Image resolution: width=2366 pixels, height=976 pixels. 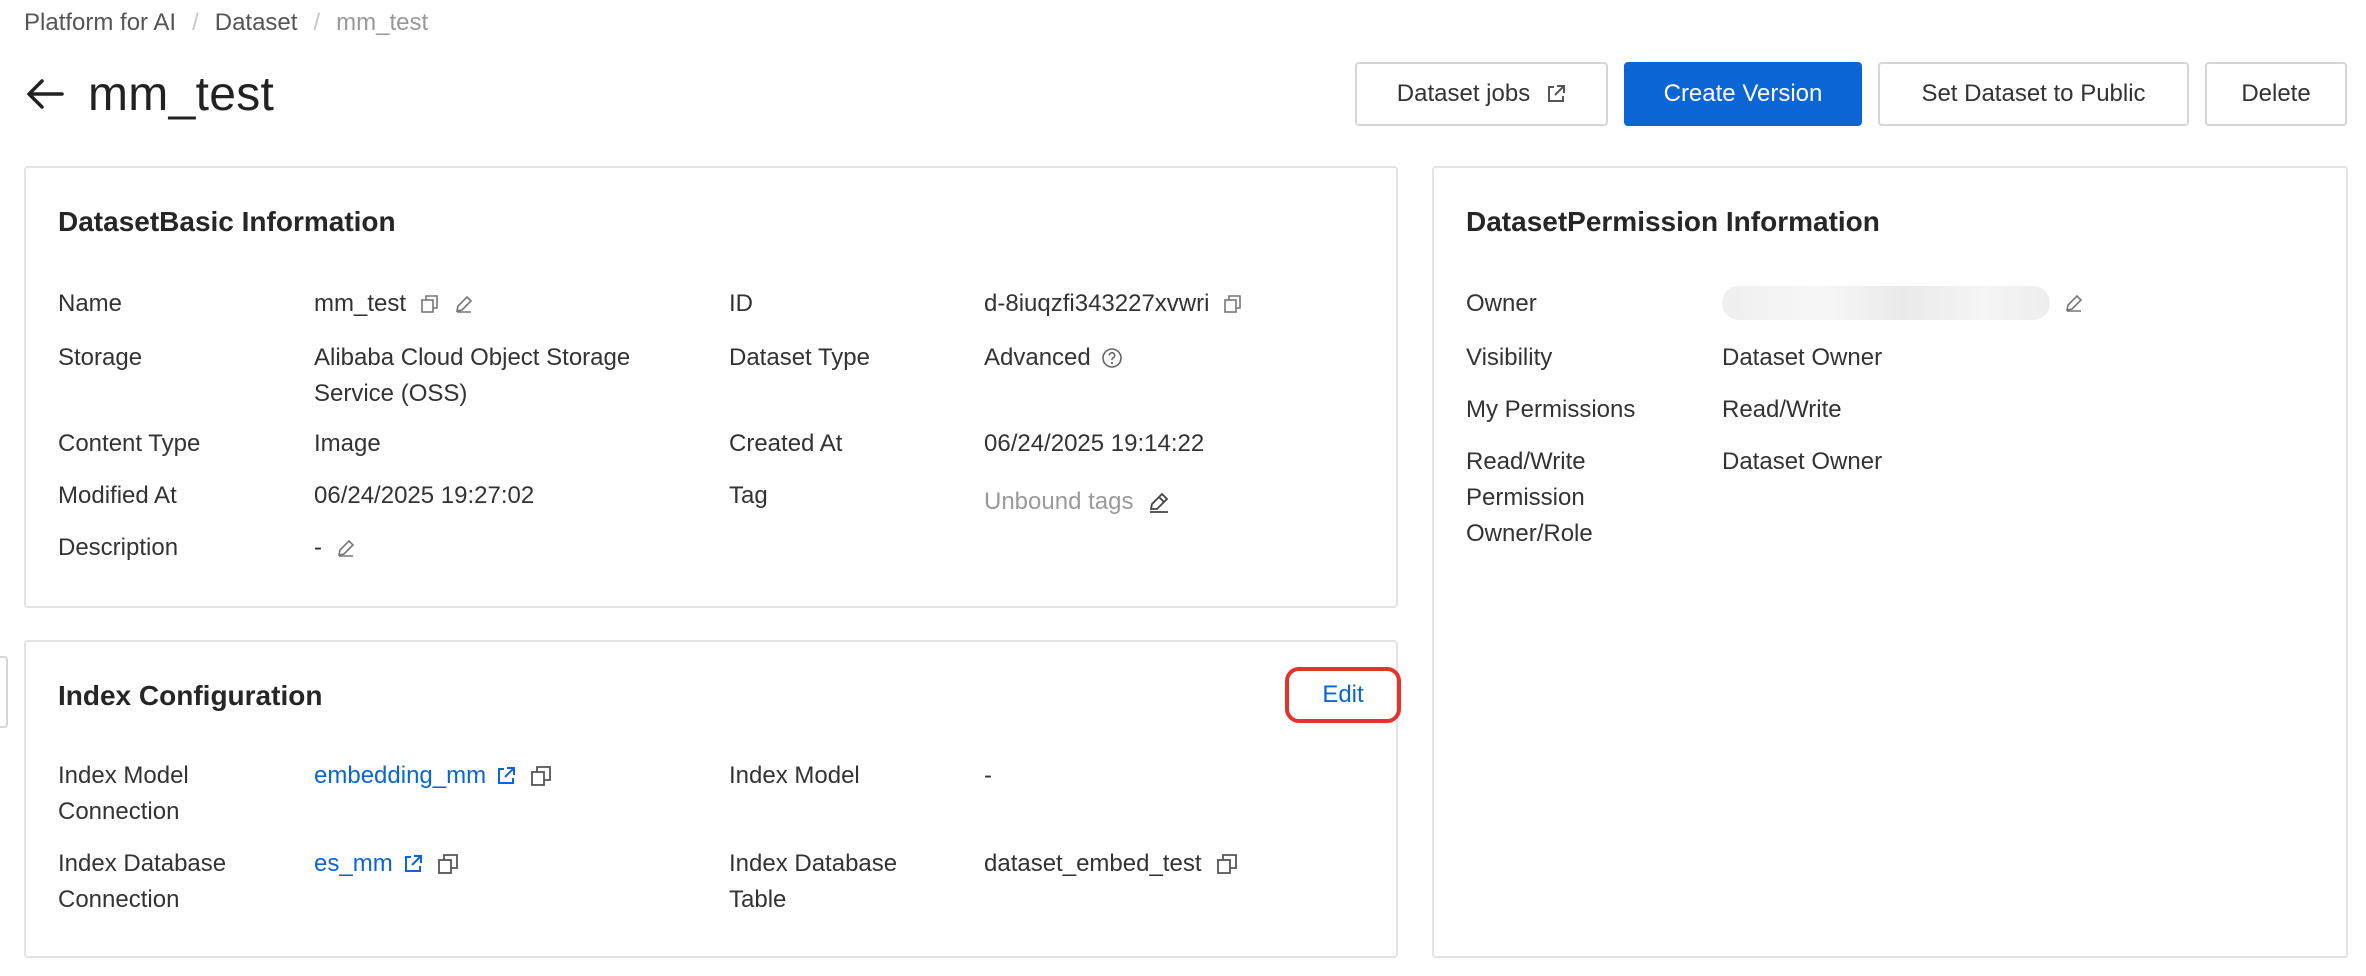 I want to click on dataset-jobs-button: Dataset jobs, so click(x=1481, y=94).